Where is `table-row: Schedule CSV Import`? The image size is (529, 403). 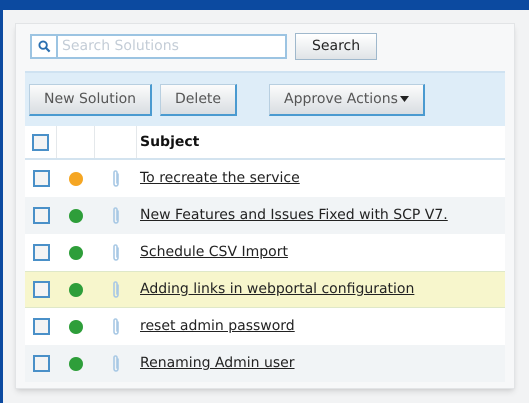 table-row: Schedule CSV Import is located at coordinates (265, 252).